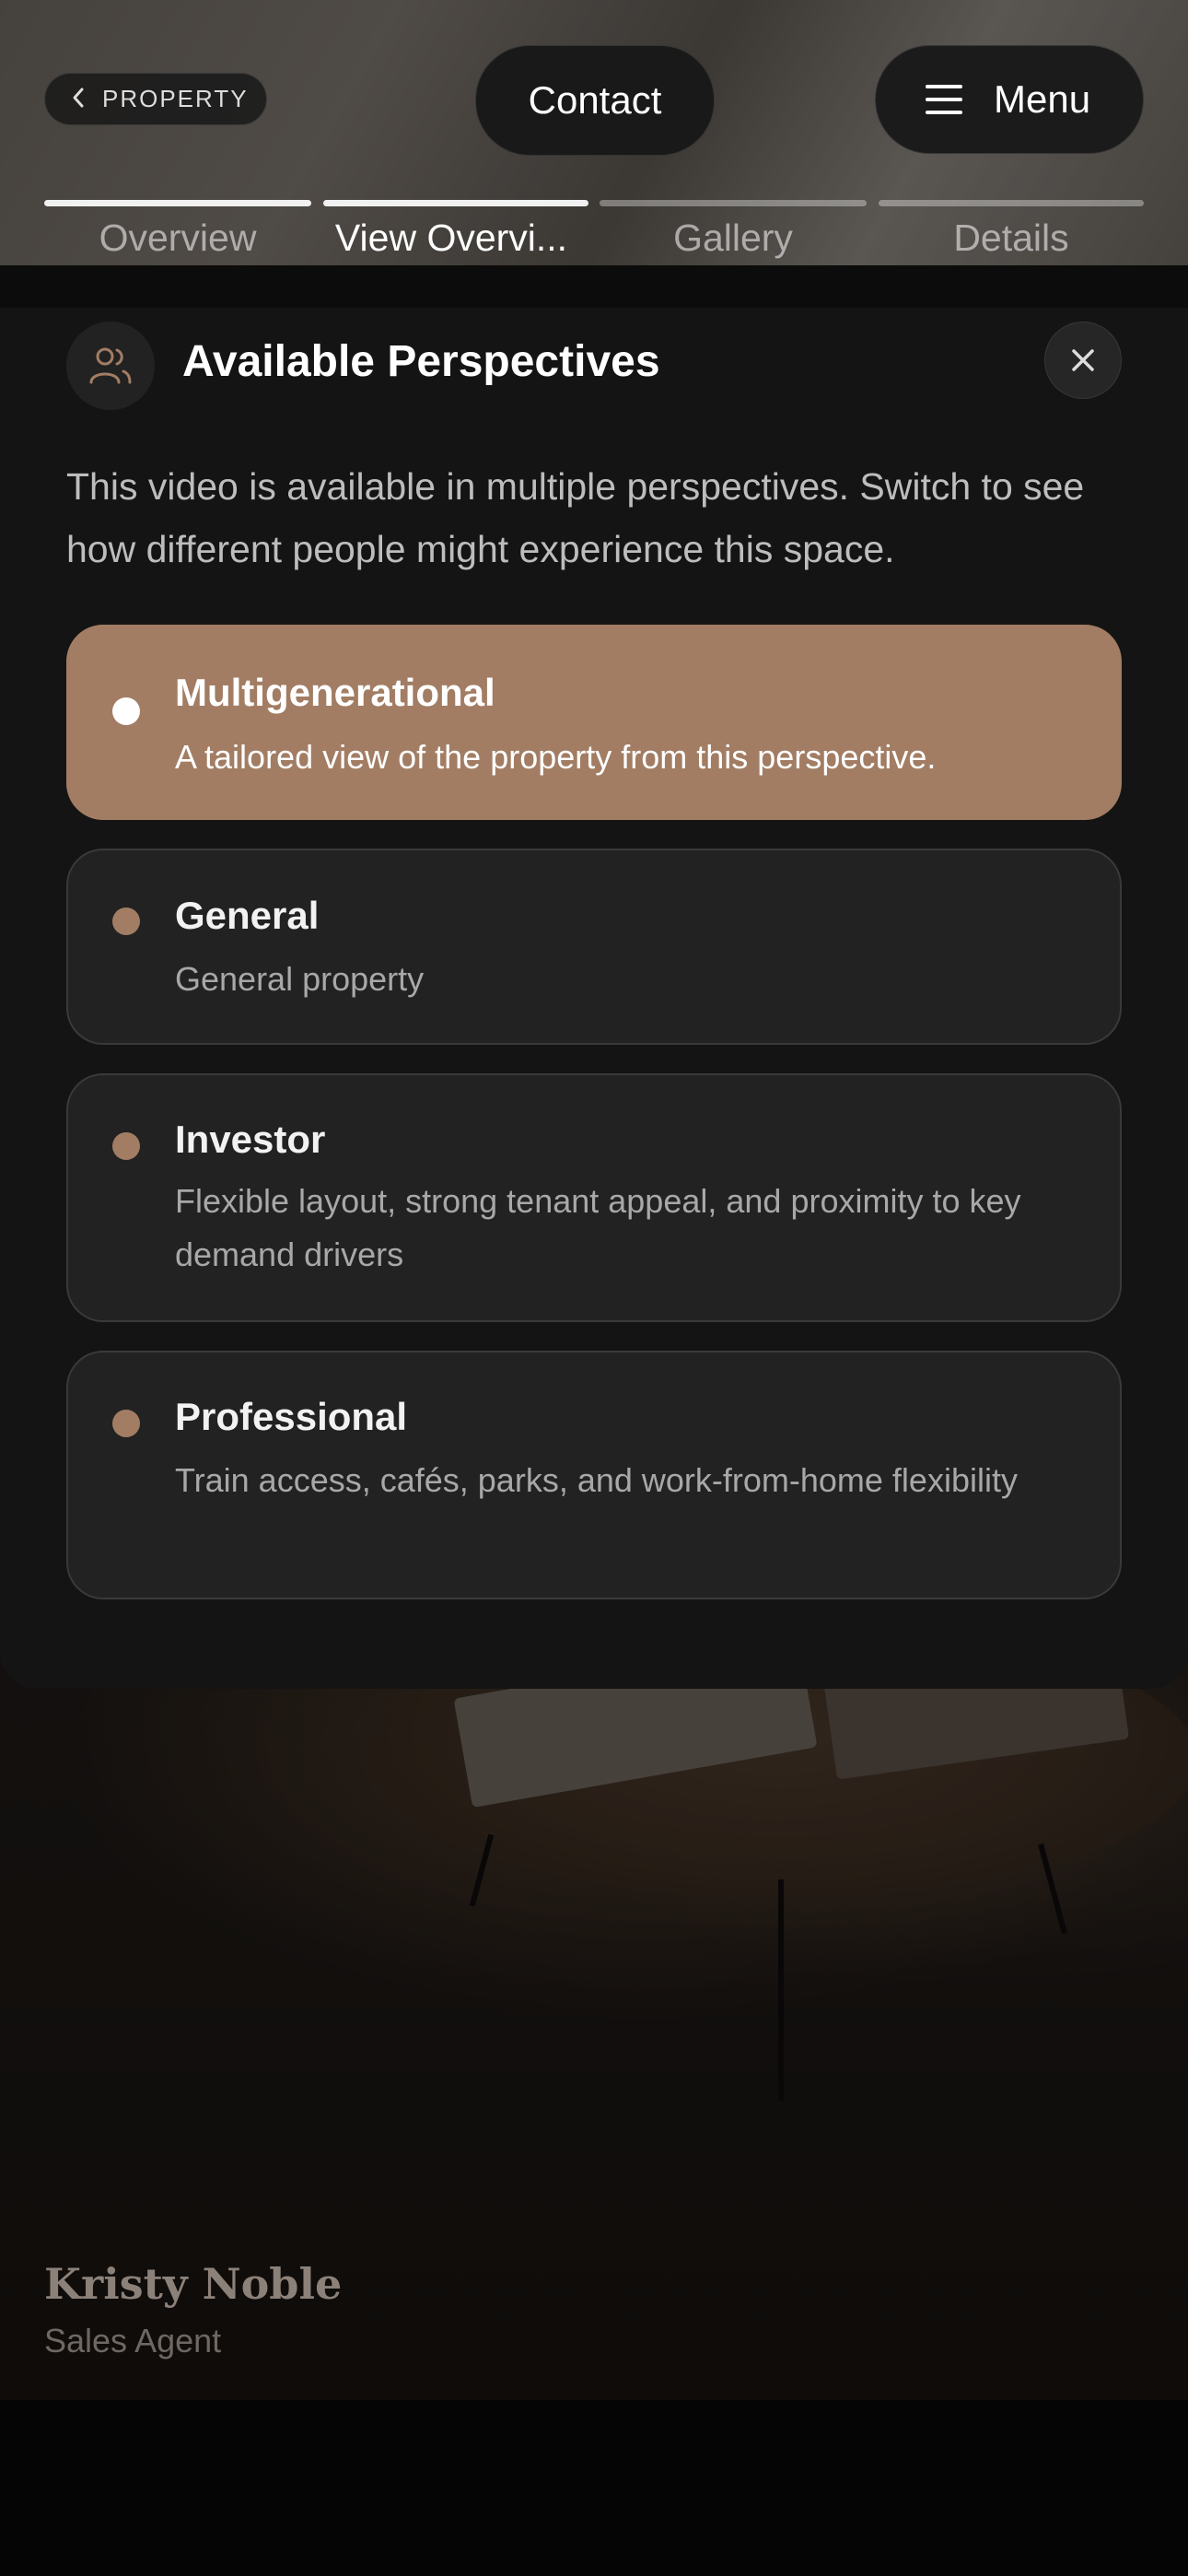 This screenshot has height=2576, width=1188. What do you see at coordinates (733, 241) in the screenshot?
I see `tab-gallery: Gallery` at bounding box center [733, 241].